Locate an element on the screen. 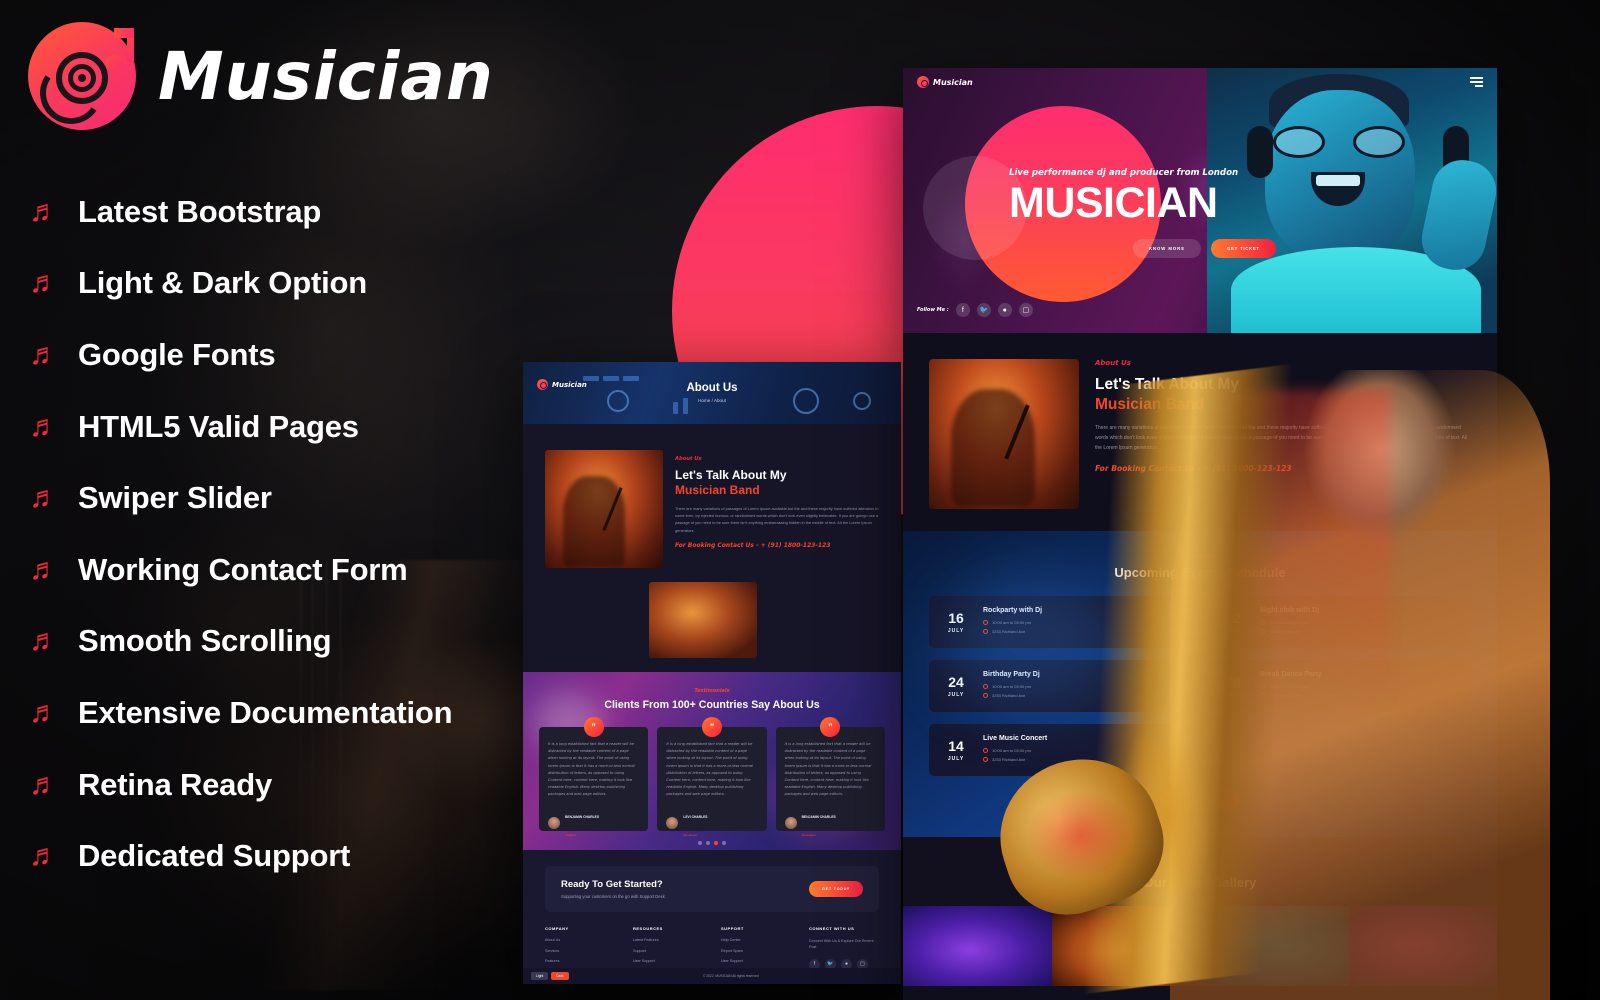  brand-lockup: Musician is located at coordinates (261, 76).